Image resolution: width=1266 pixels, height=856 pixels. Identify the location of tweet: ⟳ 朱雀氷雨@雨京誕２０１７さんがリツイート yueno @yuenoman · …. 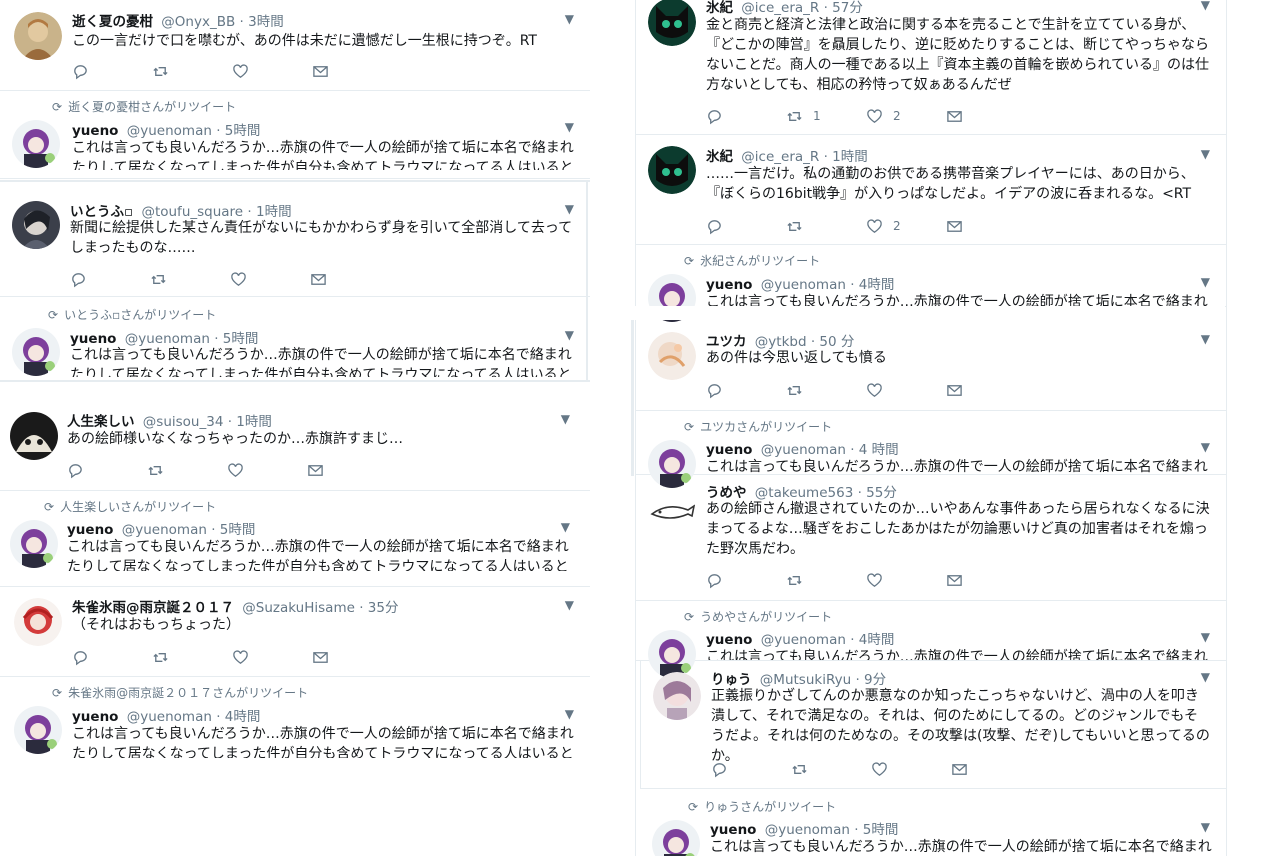
(295, 718).